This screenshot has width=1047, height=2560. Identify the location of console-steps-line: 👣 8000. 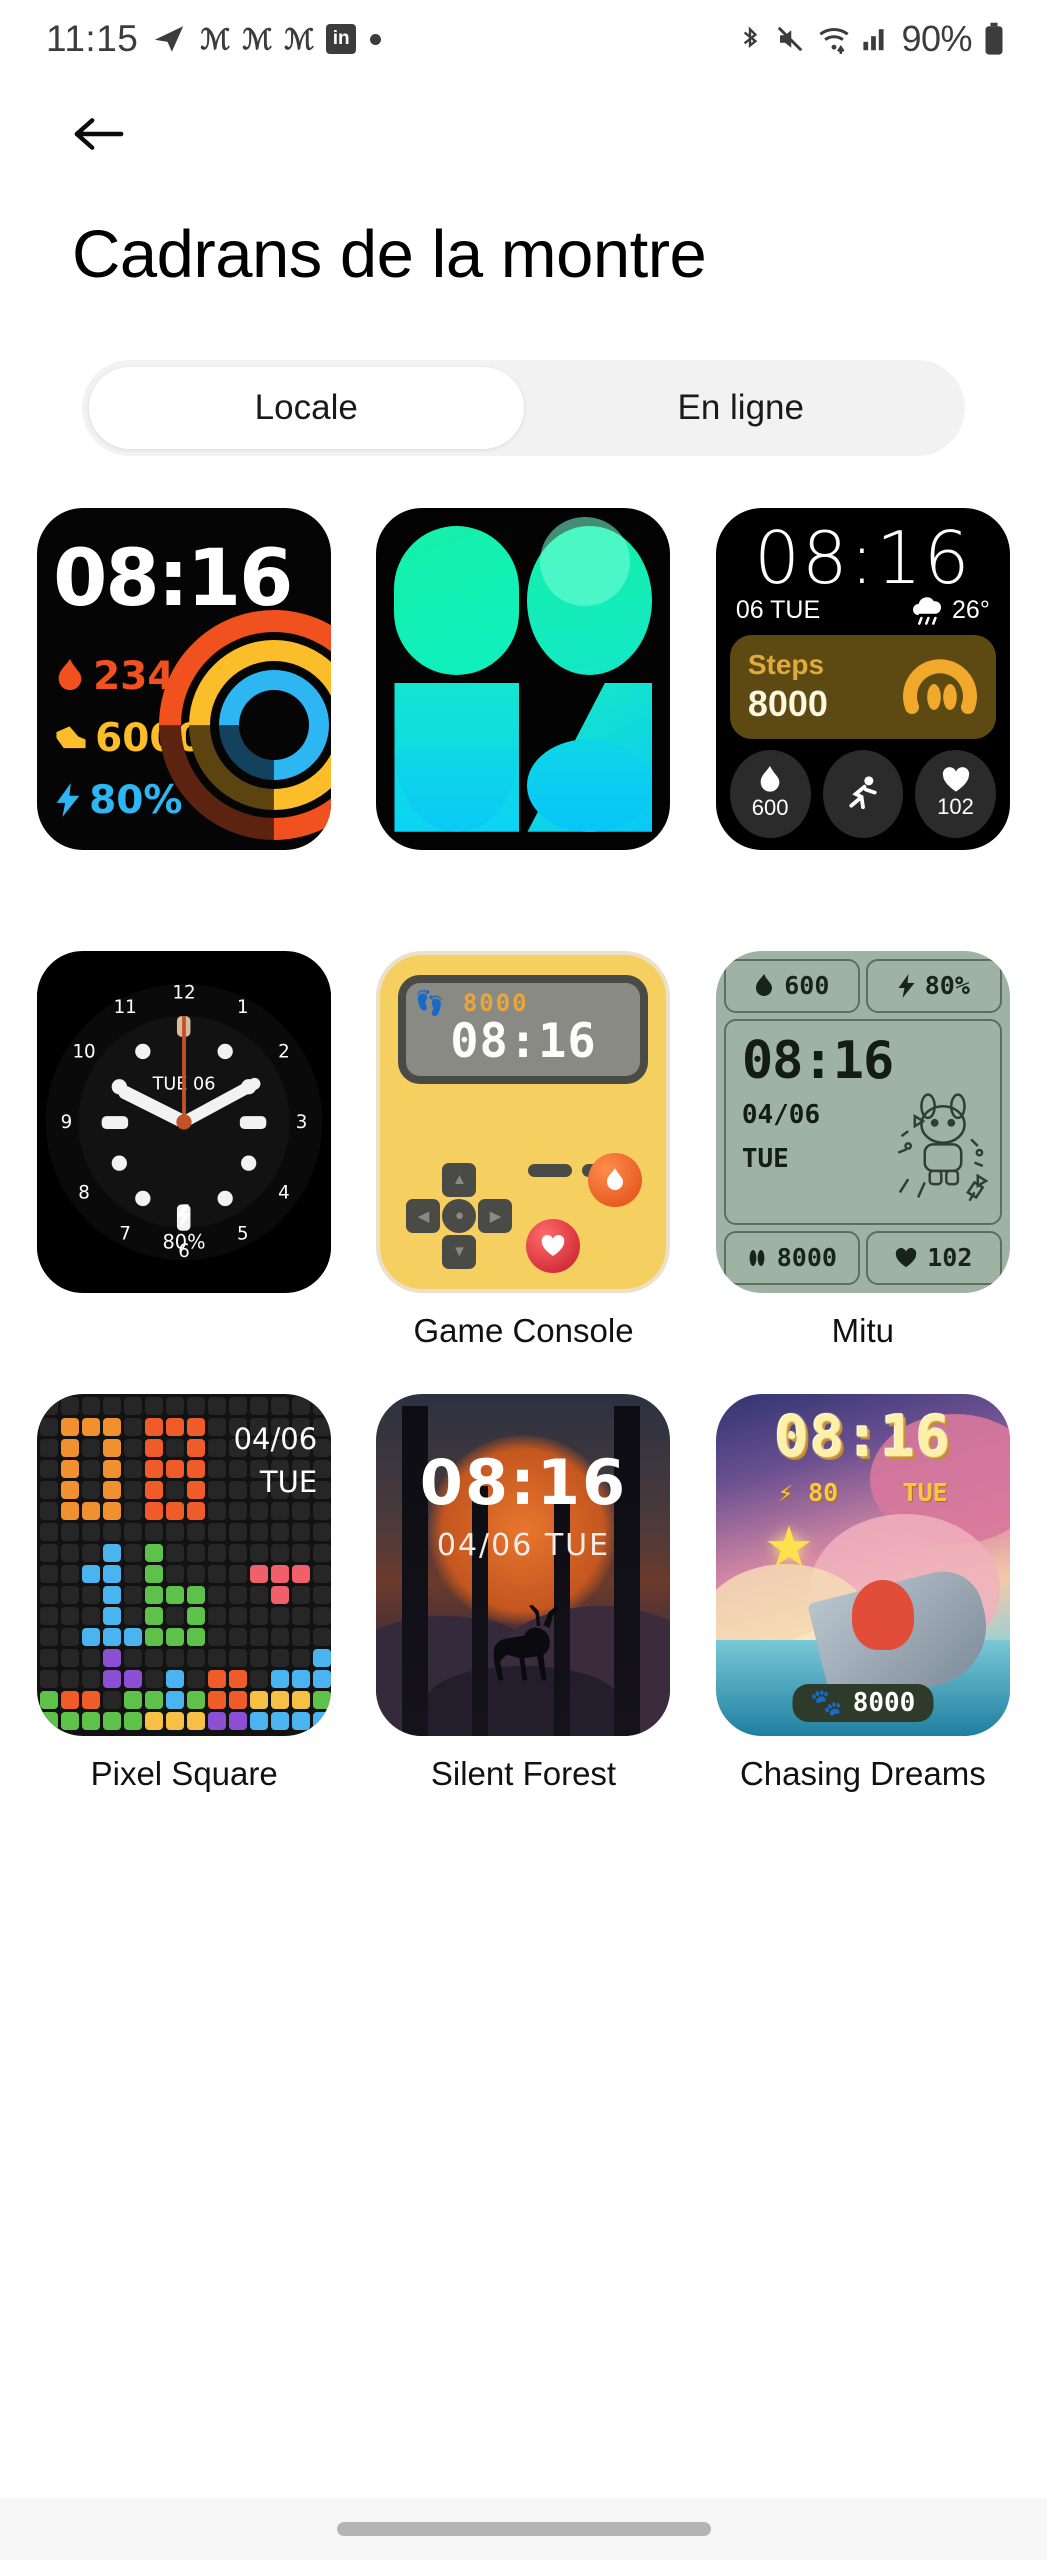
(523, 1003).